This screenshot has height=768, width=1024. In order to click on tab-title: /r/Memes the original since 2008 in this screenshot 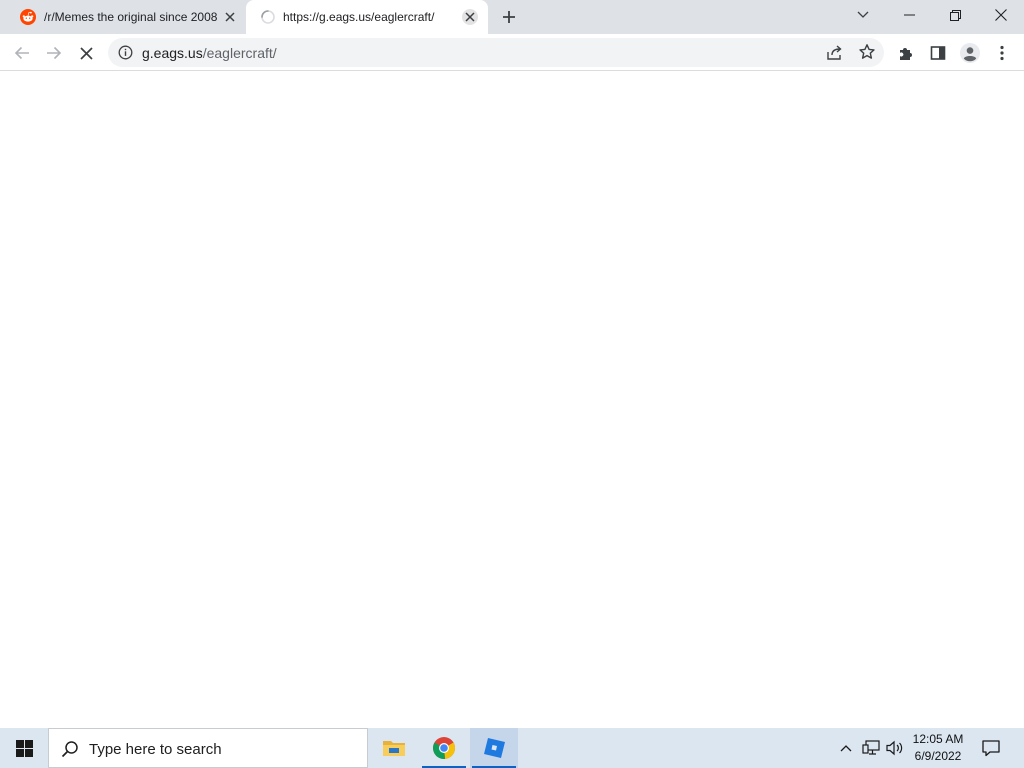, I will do `click(131, 17)`.